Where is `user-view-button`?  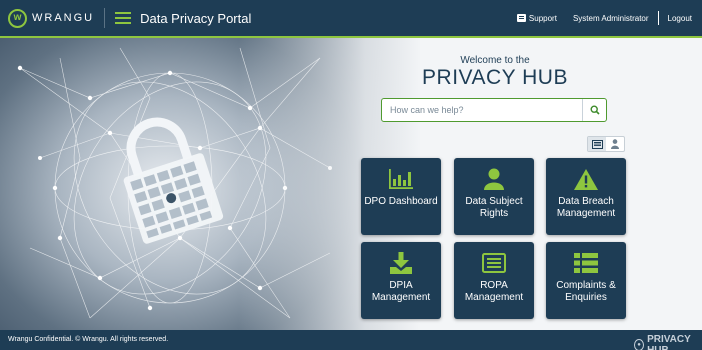
user-view-button is located at coordinates (615, 144).